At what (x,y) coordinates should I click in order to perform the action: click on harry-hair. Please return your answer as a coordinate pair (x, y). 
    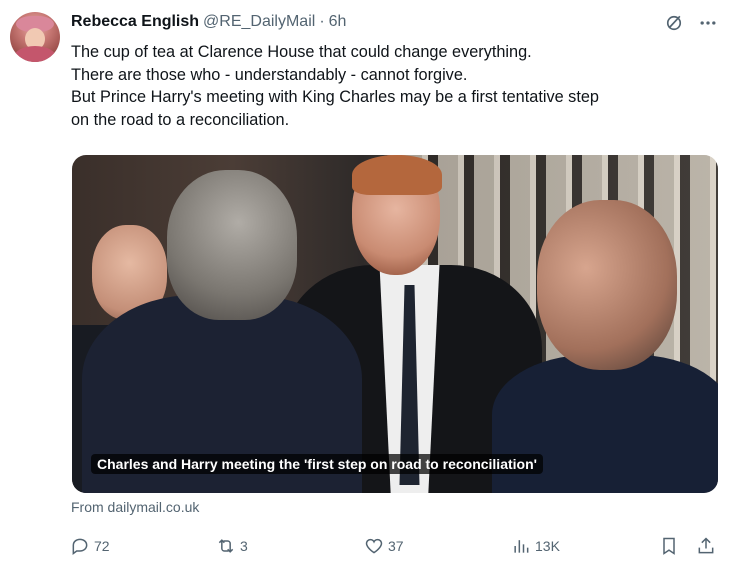
    Looking at the image, I should click on (397, 175).